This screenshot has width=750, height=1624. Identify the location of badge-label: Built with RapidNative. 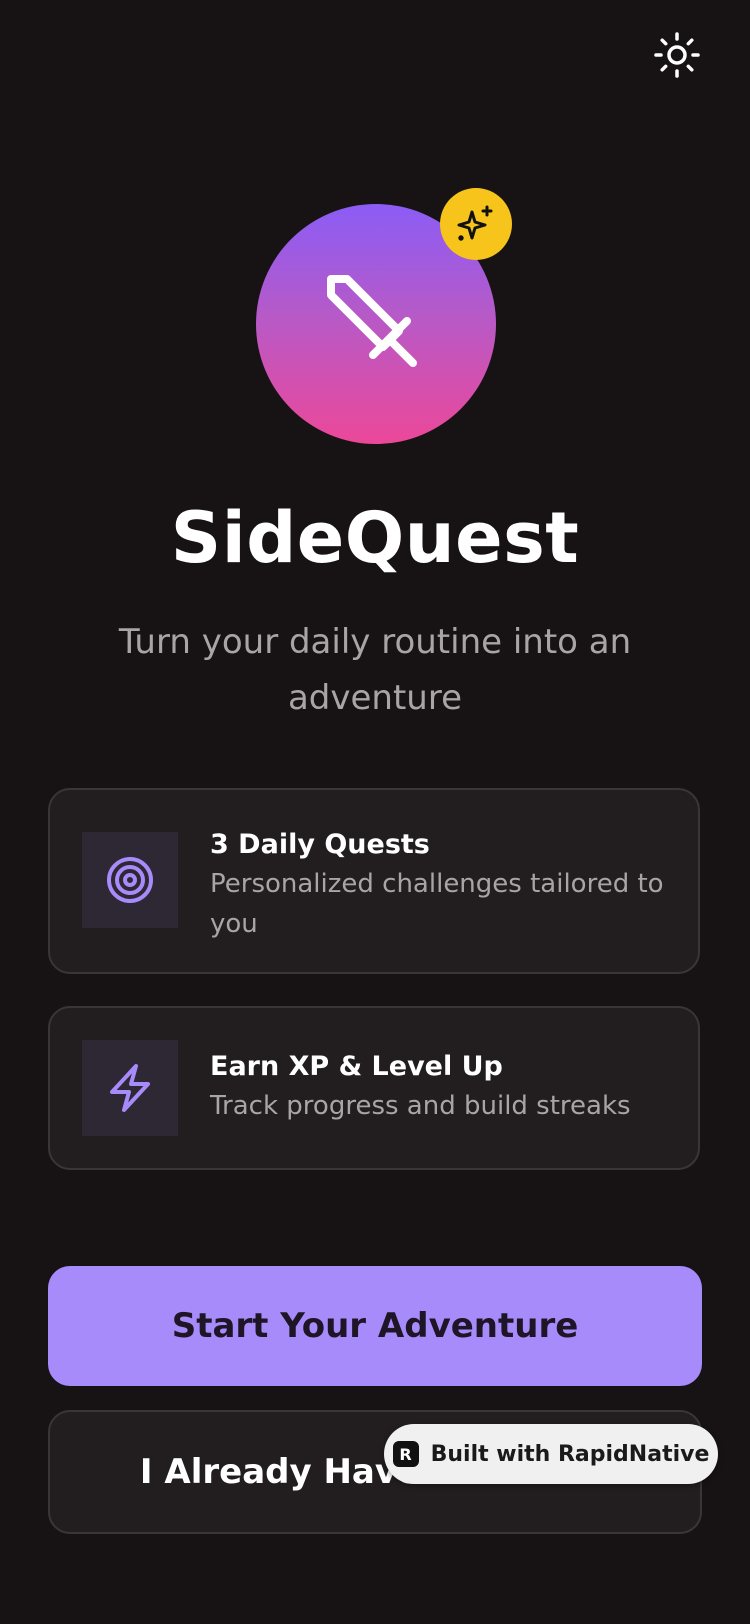
(570, 1454).